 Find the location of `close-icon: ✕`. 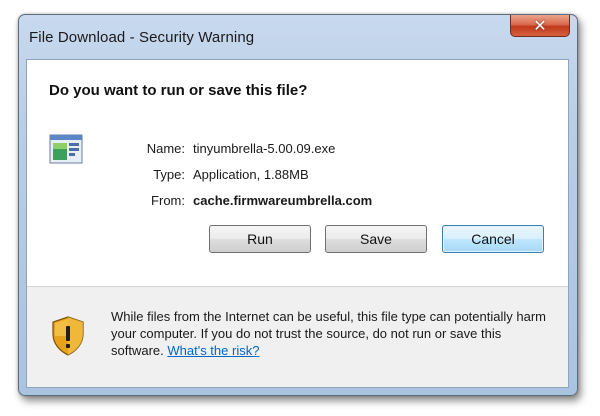

close-icon: ✕ is located at coordinates (540, 26).